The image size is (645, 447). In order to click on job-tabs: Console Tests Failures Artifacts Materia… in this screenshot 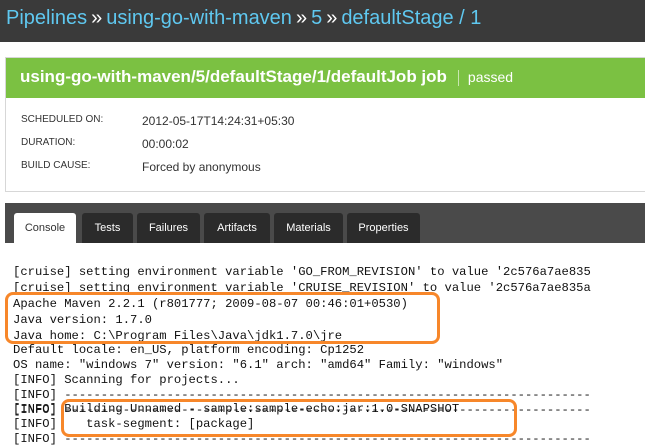, I will do `click(325, 223)`.